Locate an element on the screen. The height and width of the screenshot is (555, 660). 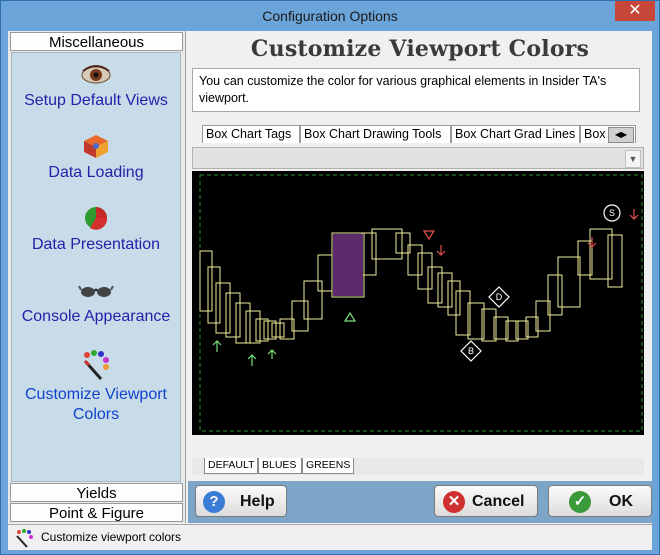
tag-d-label: D is located at coordinates (499, 297).